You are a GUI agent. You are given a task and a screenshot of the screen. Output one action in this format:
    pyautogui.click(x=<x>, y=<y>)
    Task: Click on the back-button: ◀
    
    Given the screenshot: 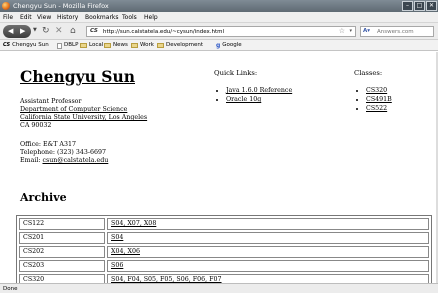 What is the action you would take?
    pyautogui.click(x=10, y=31)
    